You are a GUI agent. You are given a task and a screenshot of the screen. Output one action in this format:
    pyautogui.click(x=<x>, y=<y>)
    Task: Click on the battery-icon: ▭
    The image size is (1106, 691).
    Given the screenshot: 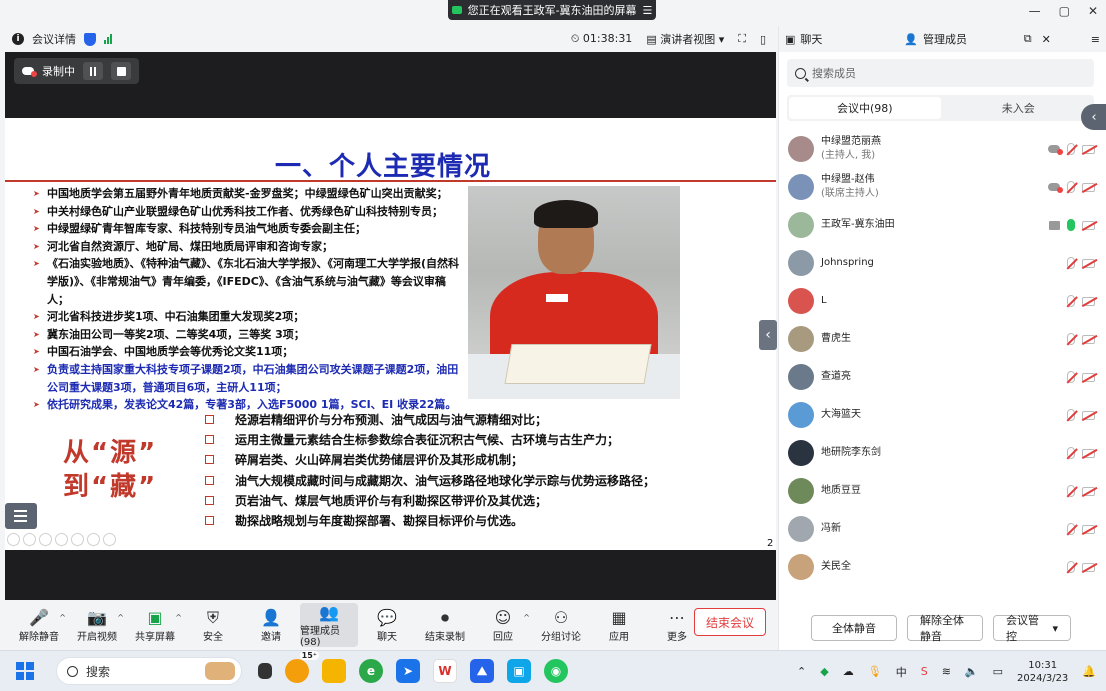 What is the action you would take?
    pyautogui.click(x=998, y=671)
    